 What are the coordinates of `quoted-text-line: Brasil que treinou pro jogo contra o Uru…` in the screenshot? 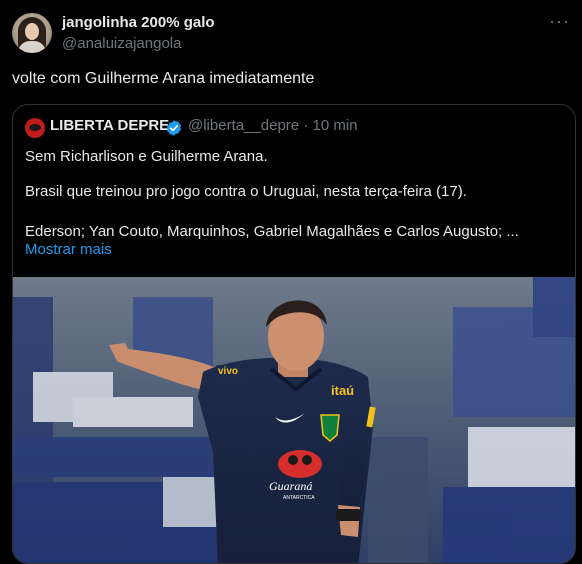 It's located at (246, 191).